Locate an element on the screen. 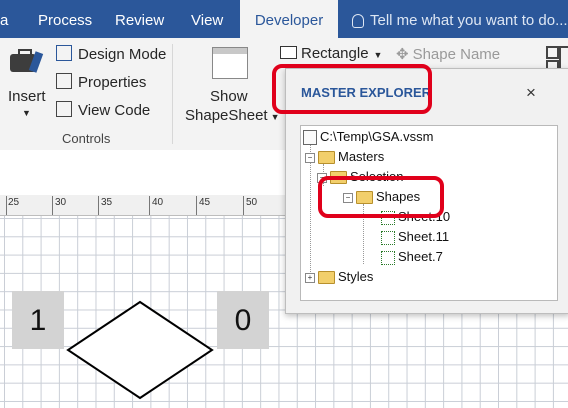 This screenshot has width=568, height=408. folder-icon is located at coordinates (326, 278).